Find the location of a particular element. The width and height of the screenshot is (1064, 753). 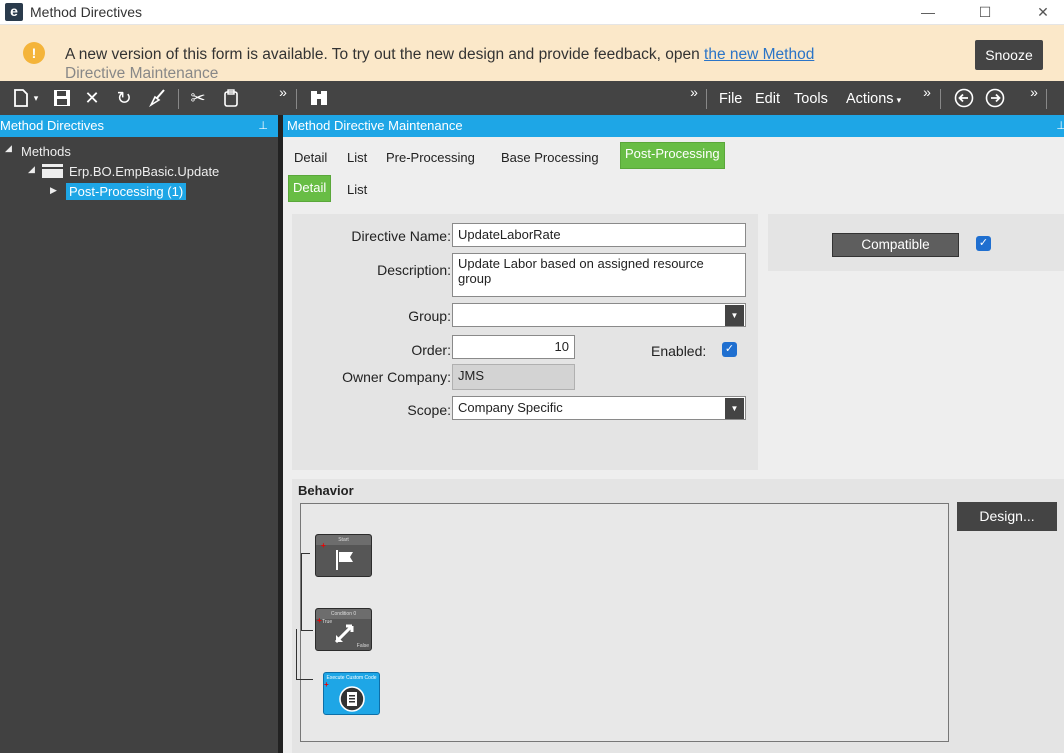

delete-icon: ✕ is located at coordinates (92, 98).